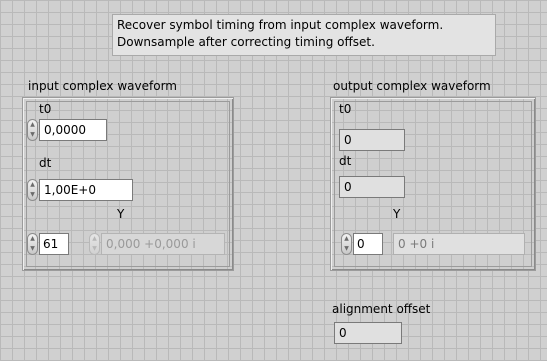  Describe the element at coordinates (102, 86) in the screenshot. I see `input-cluster-title: input complex waveform` at that location.